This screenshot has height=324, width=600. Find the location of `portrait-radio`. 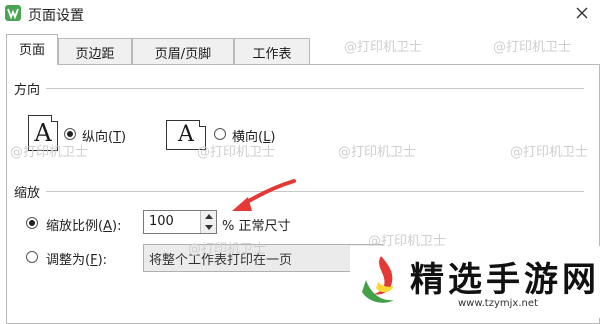

portrait-radio is located at coordinates (70, 134).